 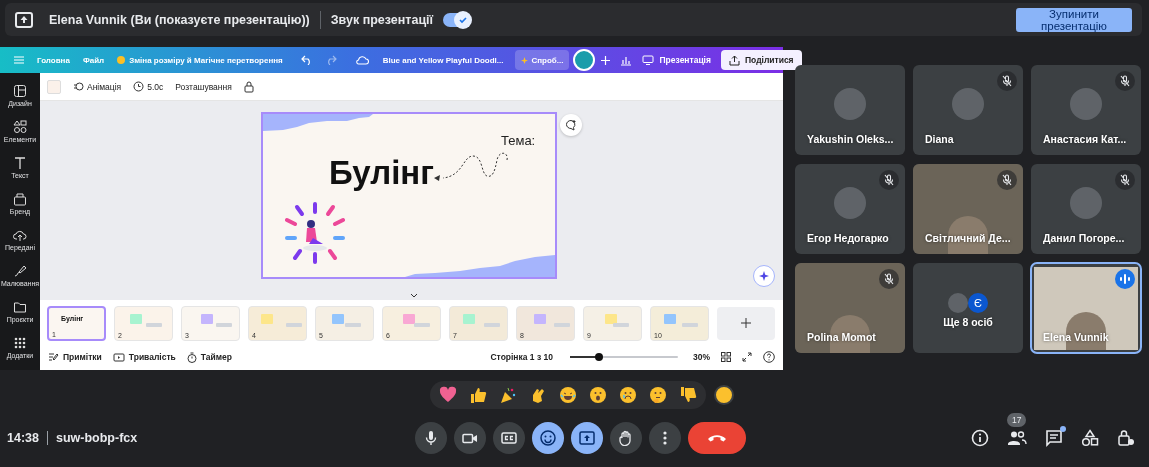 I want to click on phone-hang-up-icon, so click(x=717, y=438).